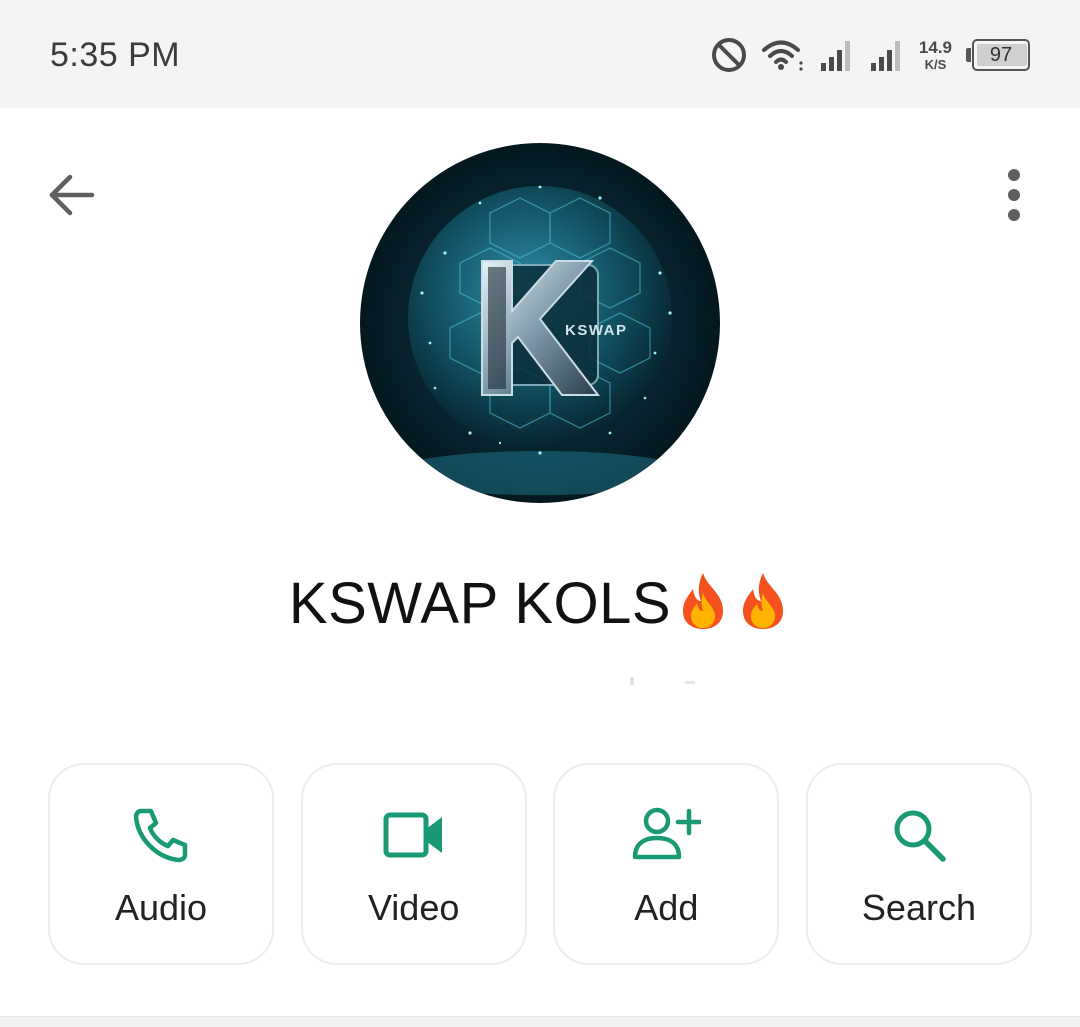 The image size is (1080, 1027). What do you see at coordinates (666, 835) in the screenshot?
I see `add-user-icon` at bounding box center [666, 835].